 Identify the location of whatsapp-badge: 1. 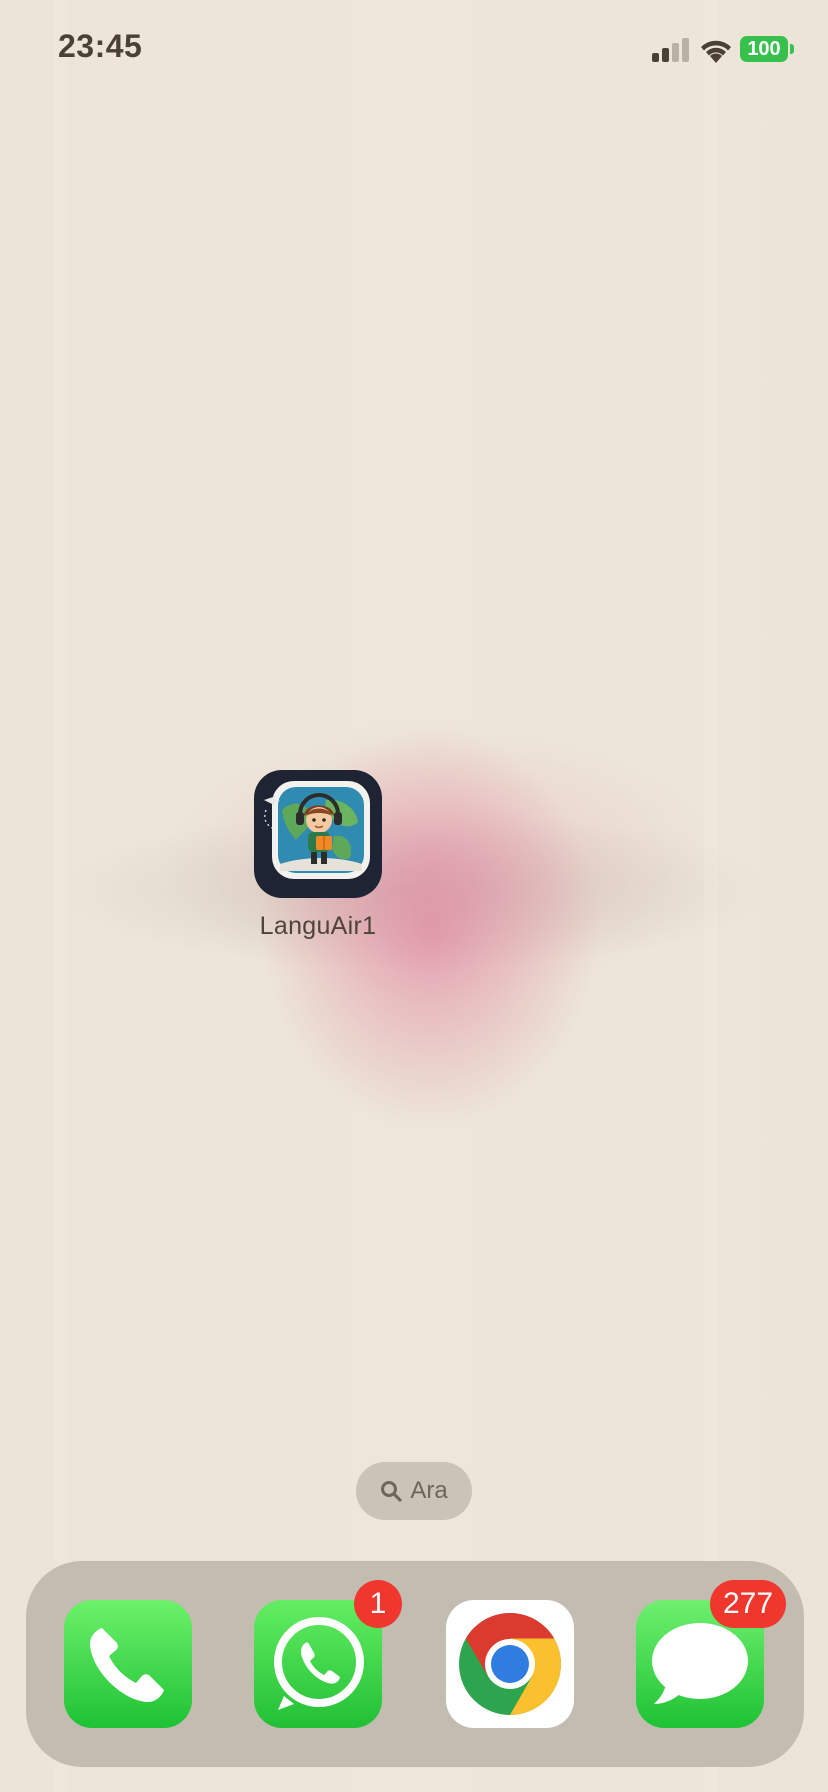
(378, 1604).